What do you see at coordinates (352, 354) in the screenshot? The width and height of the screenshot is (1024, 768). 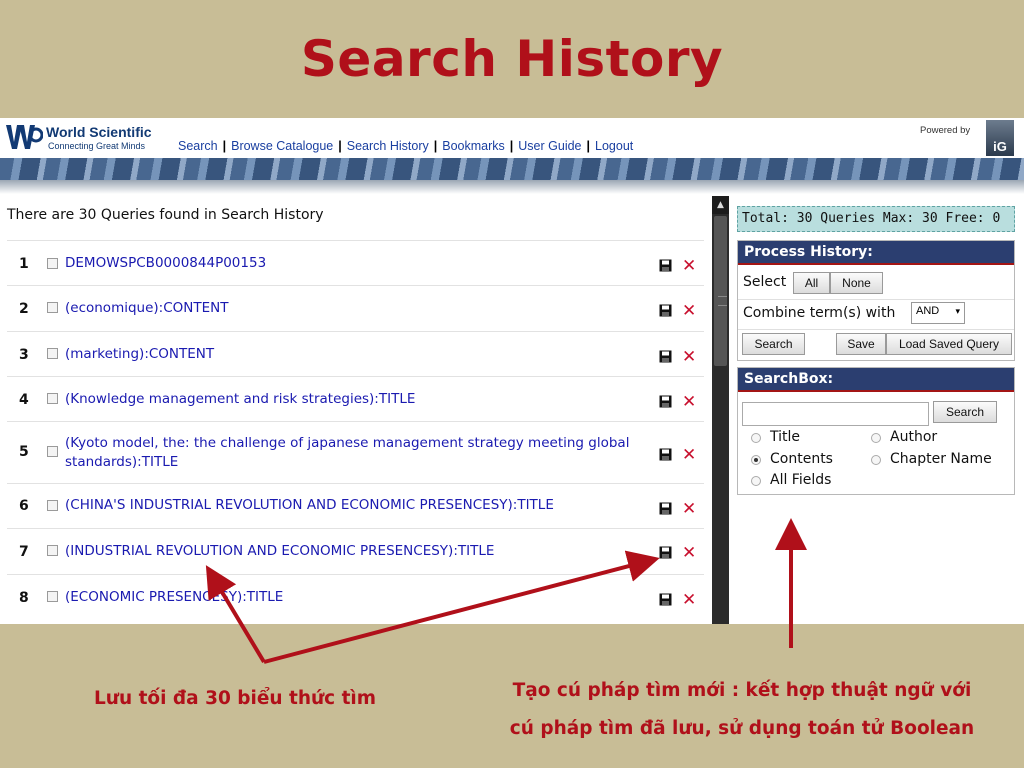 I see `query-link: (marketing):CONTENT` at bounding box center [352, 354].